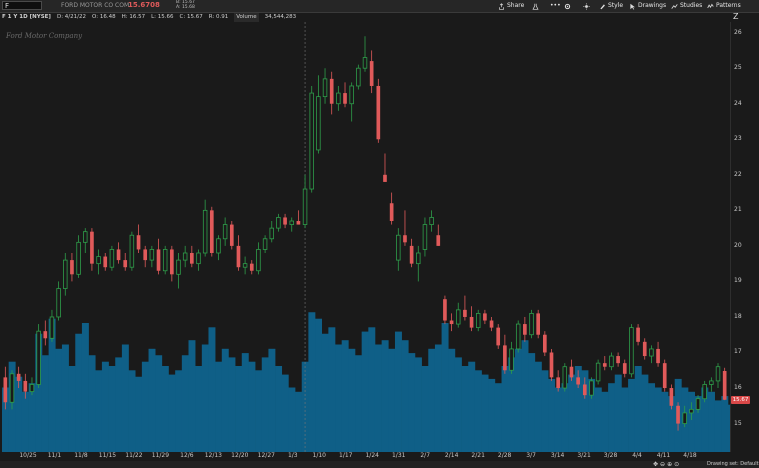  I want to click on price-tick-label: 21, so click(738, 210).